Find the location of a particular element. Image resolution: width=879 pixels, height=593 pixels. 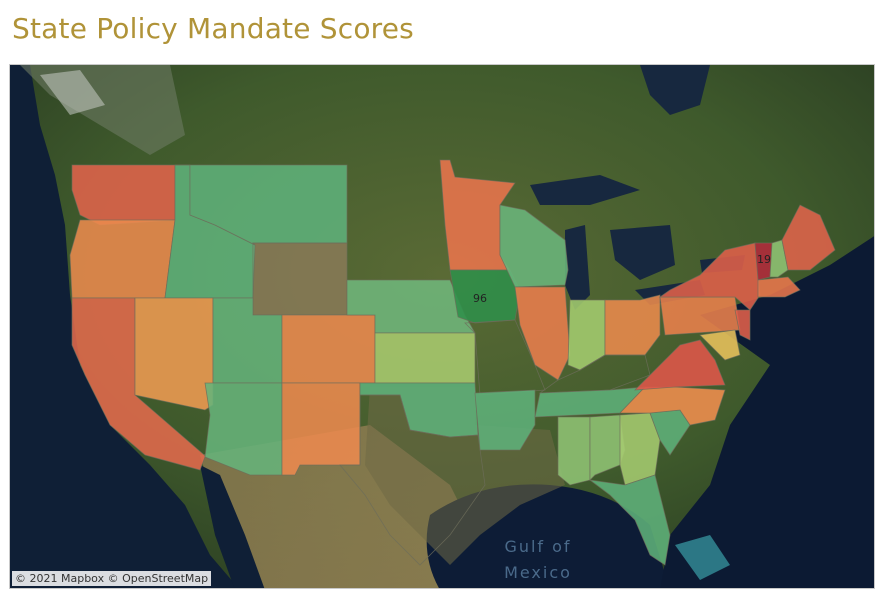

state-label-iowa: 96 is located at coordinates (480, 298).